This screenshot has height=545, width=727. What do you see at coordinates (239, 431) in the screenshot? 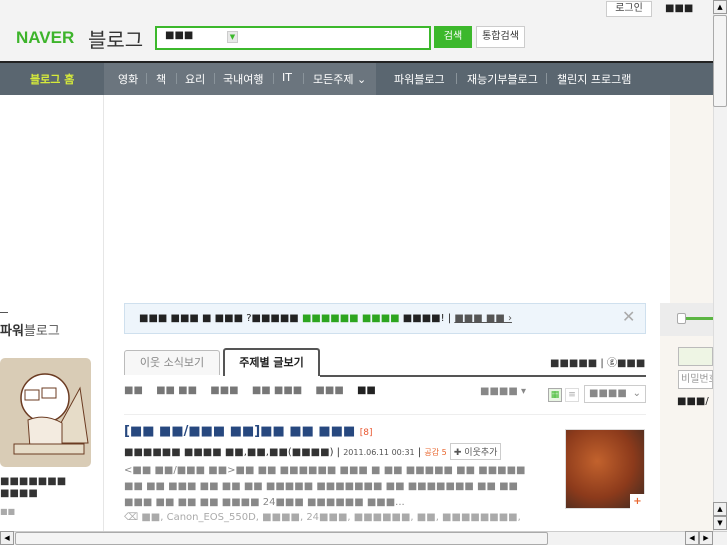
I see `post-title-text: [■■ ■■/■■■ ■■]■■ ■■ ■■■` at bounding box center [239, 431].